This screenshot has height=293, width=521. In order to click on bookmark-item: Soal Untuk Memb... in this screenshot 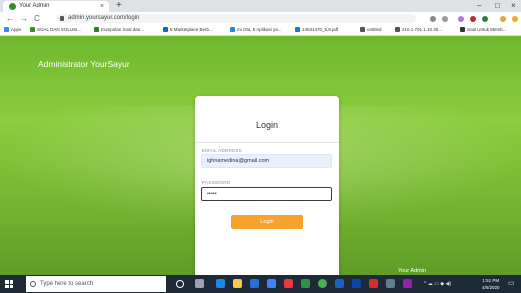, I will do `click(483, 30)`.